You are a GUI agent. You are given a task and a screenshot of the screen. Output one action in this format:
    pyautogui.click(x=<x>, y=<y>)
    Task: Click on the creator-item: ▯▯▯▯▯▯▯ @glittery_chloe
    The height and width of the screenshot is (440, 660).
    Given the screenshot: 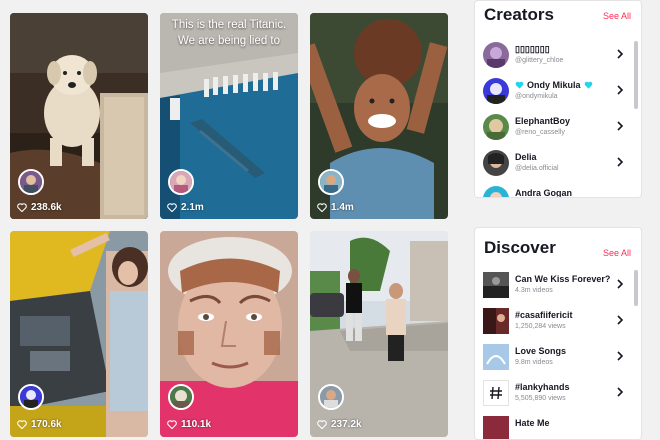 What is the action you would take?
    pyautogui.click(x=558, y=59)
    